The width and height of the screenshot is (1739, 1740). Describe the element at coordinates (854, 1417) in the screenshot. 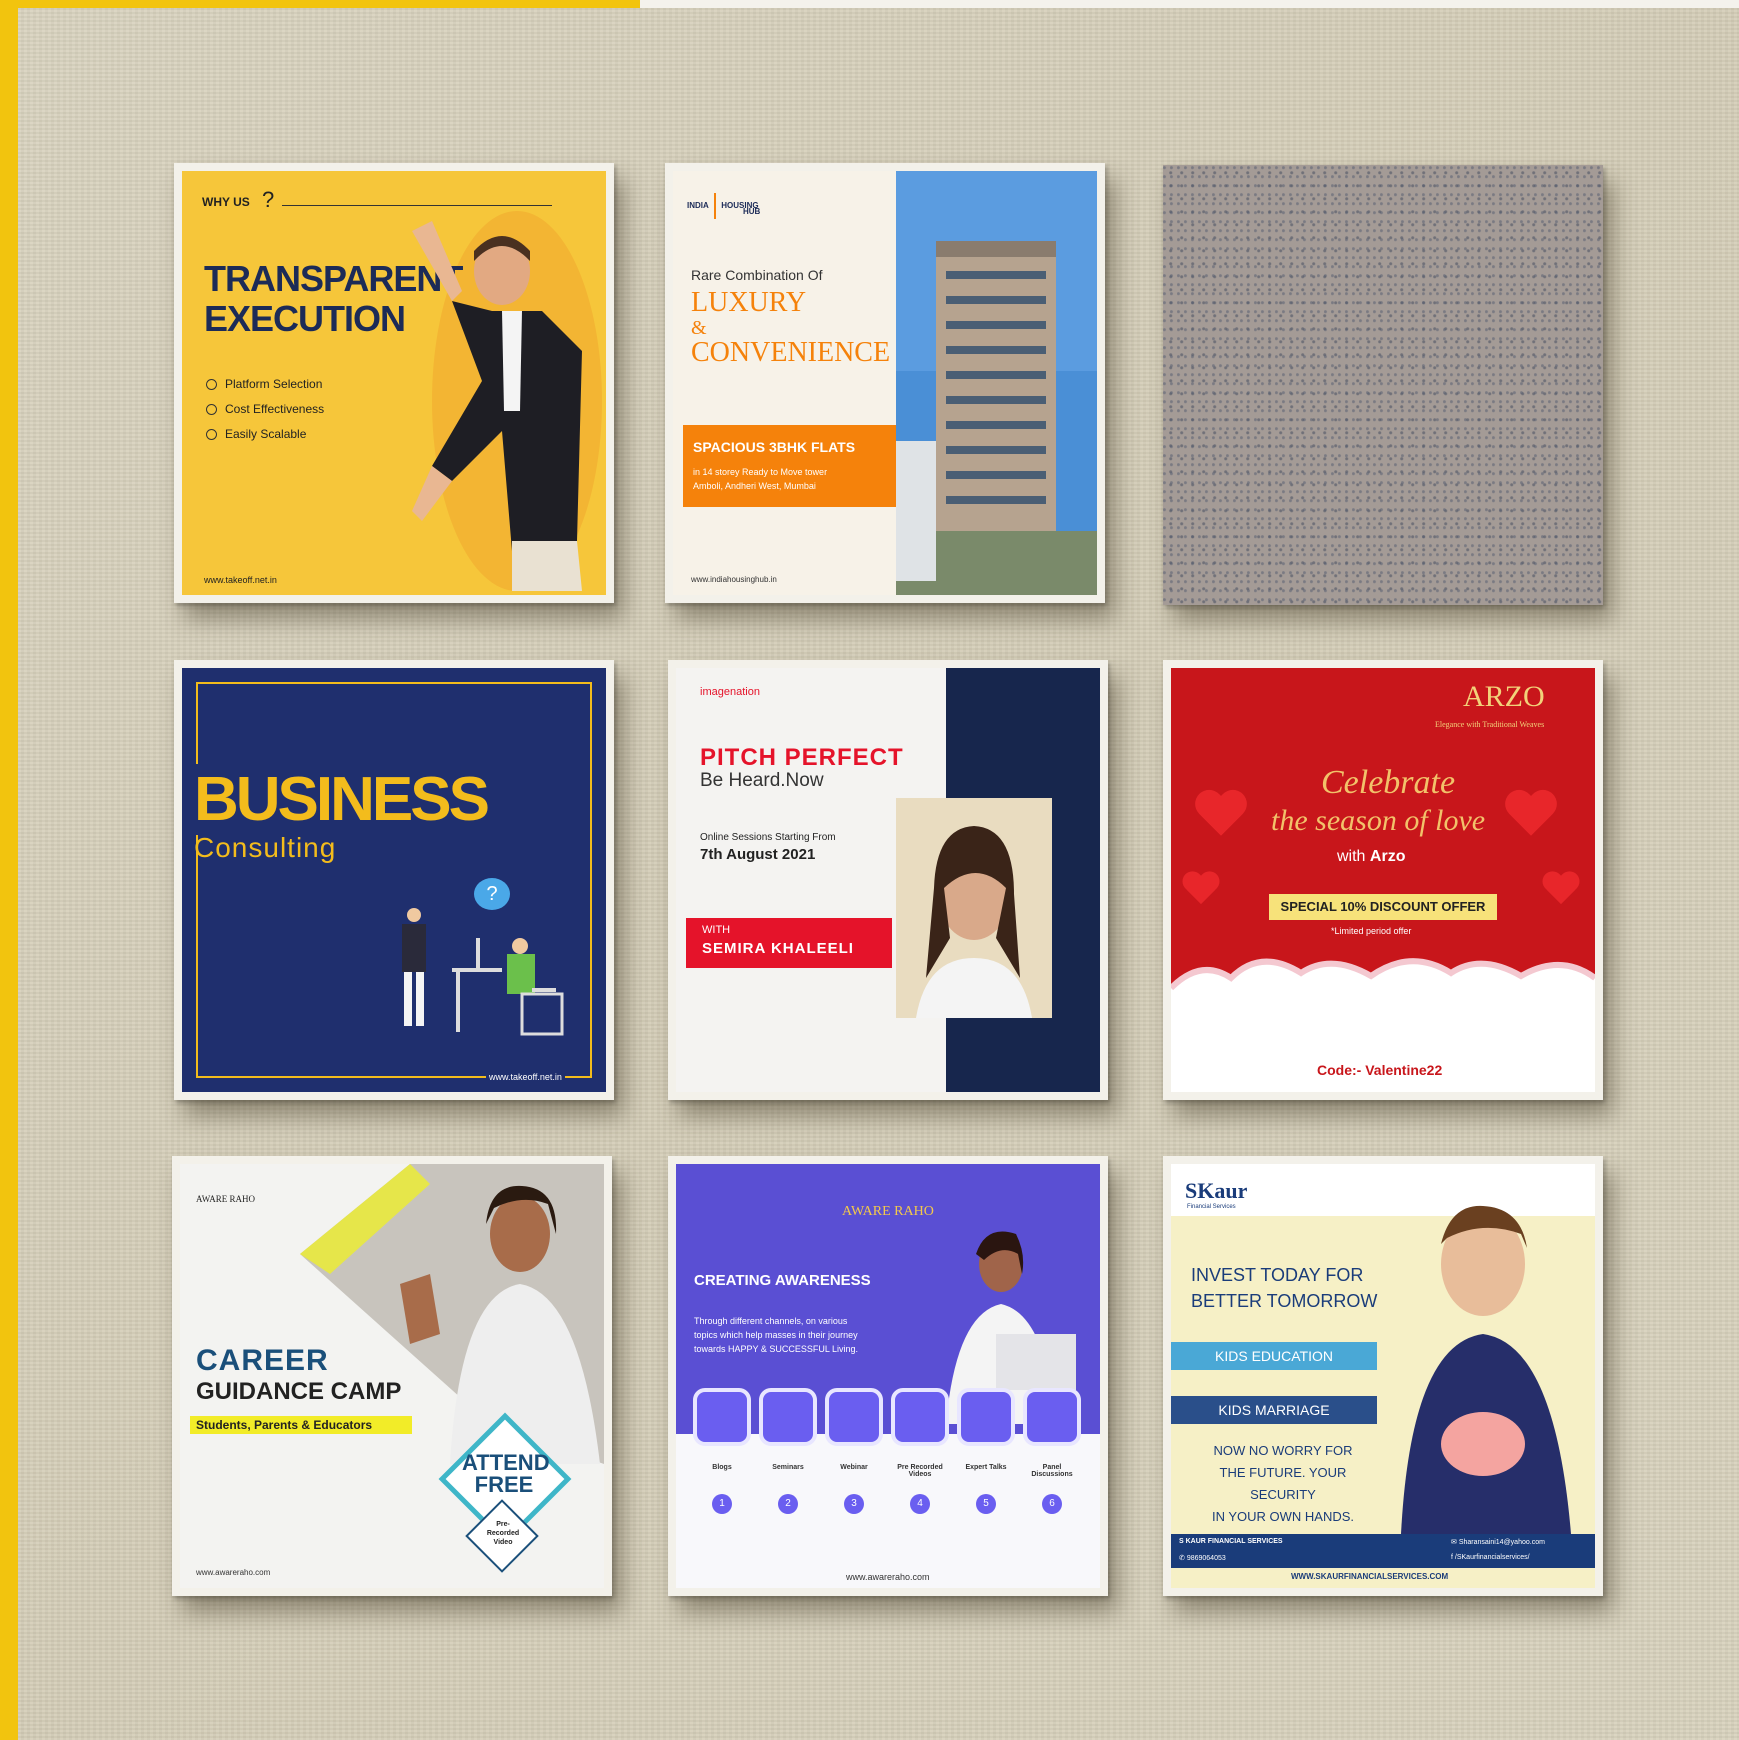

I see `webinar-icon` at that location.